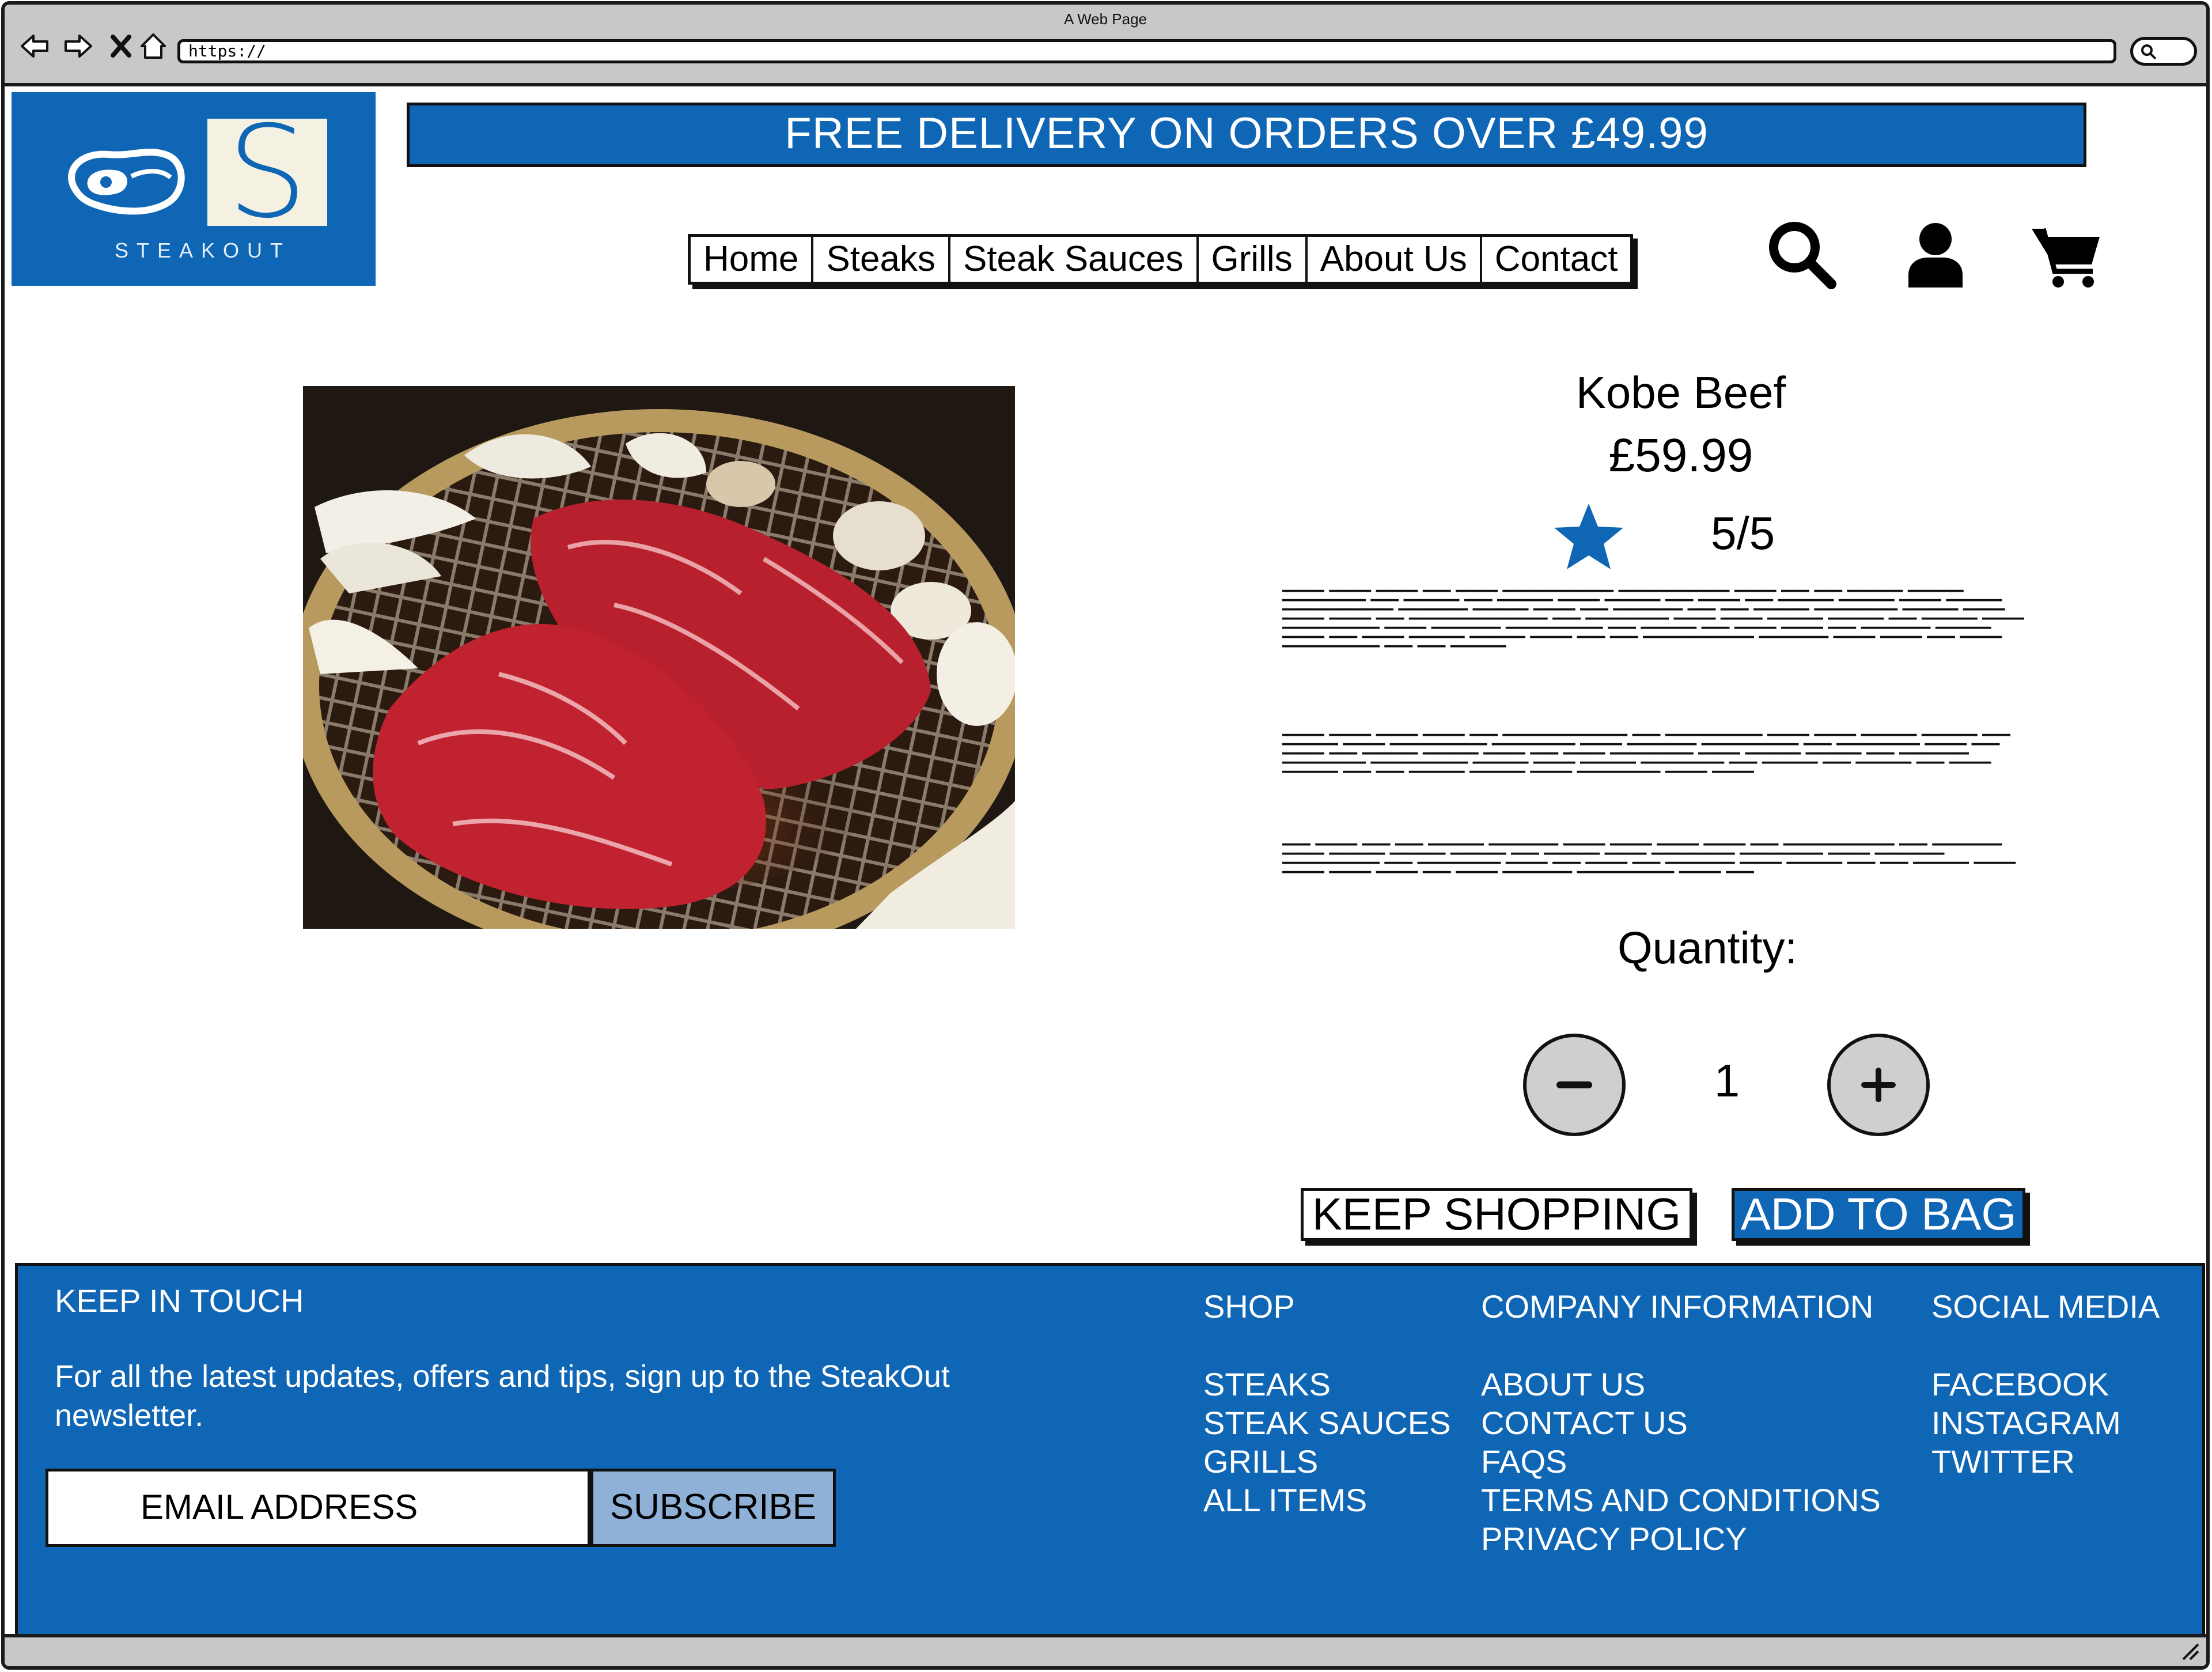  I want to click on resize-grip-icon, so click(2190, 1651).